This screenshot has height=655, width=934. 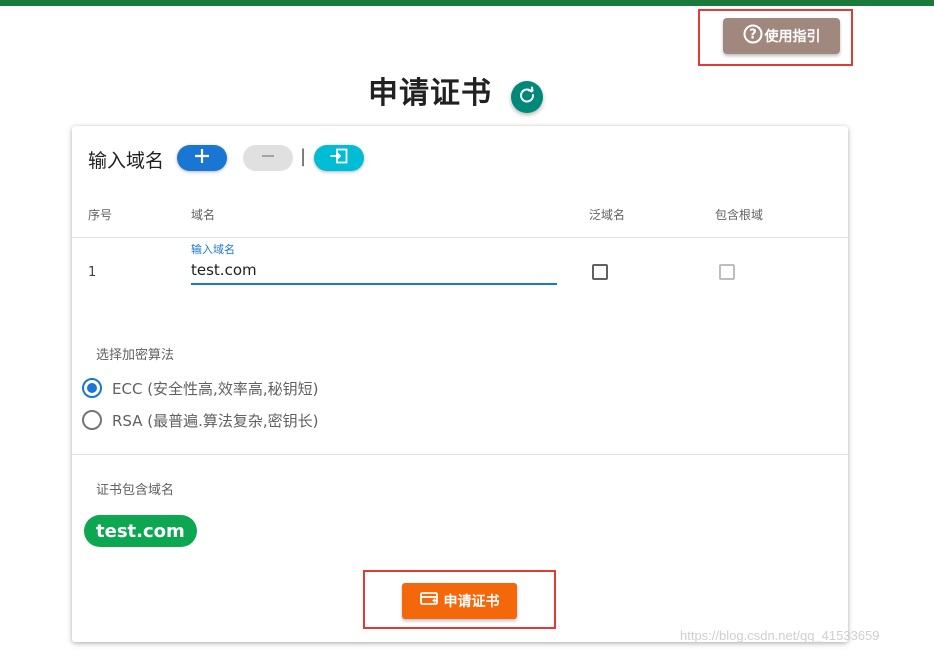 I want to click on refresh-icon, so click(x=527, y=97).